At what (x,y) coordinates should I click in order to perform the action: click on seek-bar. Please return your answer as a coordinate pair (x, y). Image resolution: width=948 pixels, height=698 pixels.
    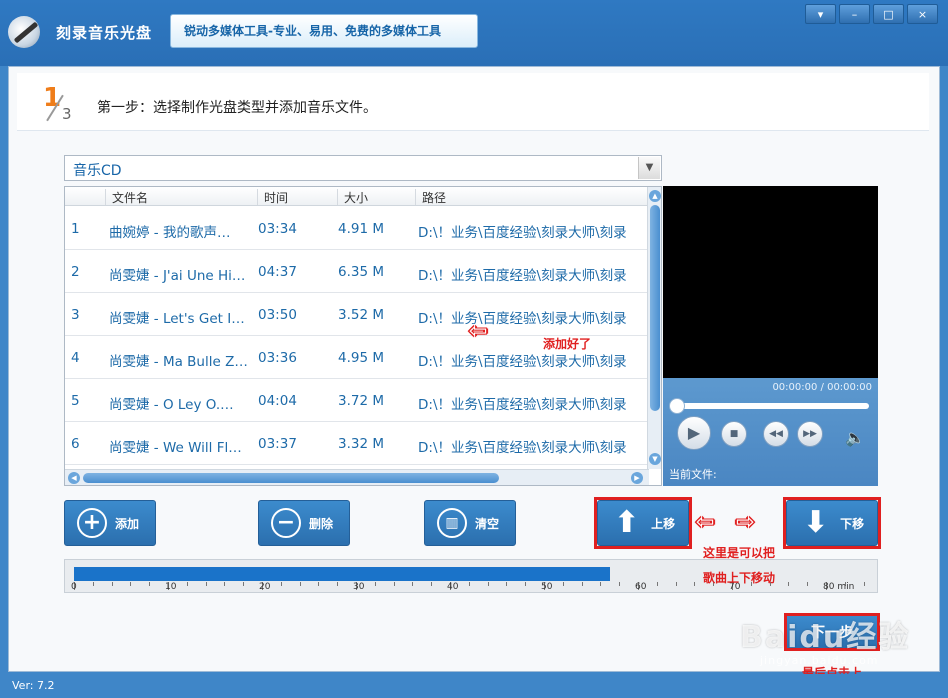
    Looking at the image, I should click on (769, 406).